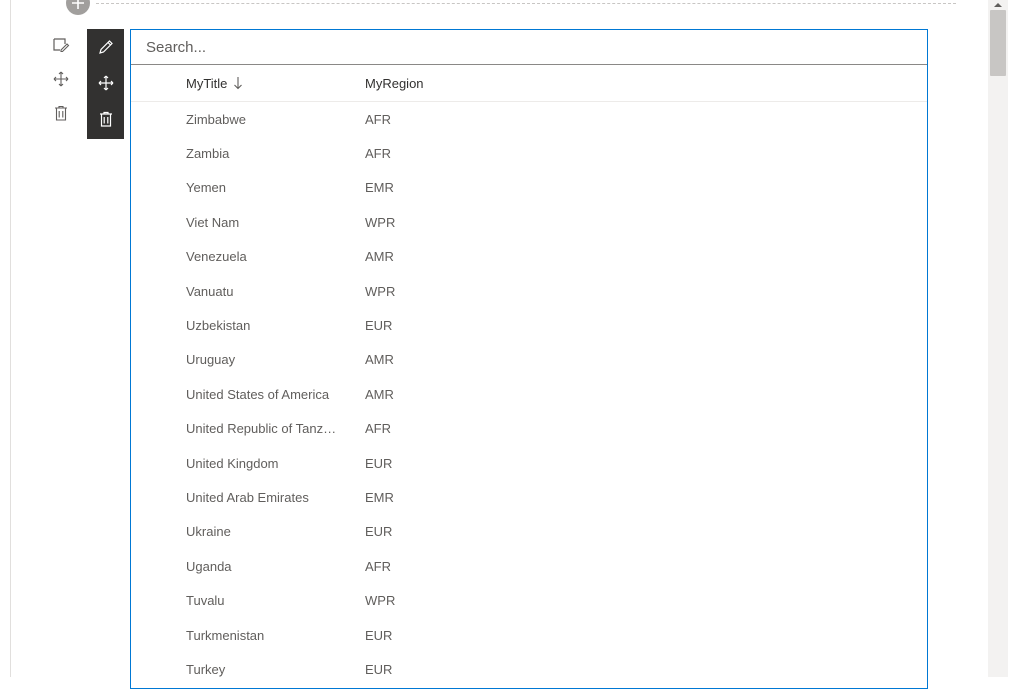 Image resolution: width=1024 pixels, height=689 pixels. I want to click on cell-mytitle: Venezuela, so click(216, 257).